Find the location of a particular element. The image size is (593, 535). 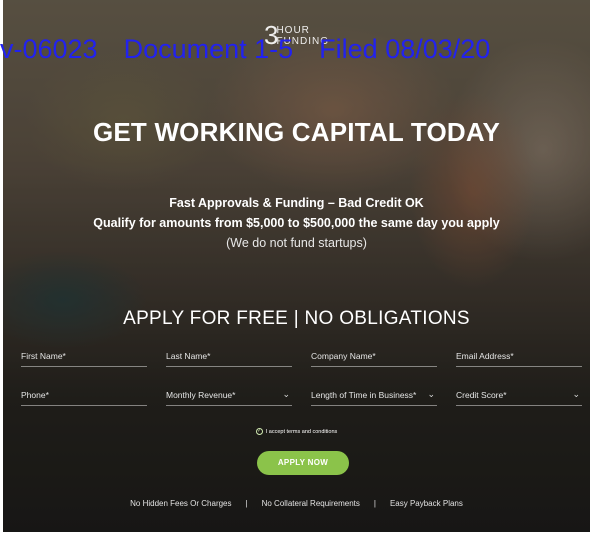

subheadline-approvals: Fast Approvals & Funding – Bad Credit OK is located at coordinates (296, 203).